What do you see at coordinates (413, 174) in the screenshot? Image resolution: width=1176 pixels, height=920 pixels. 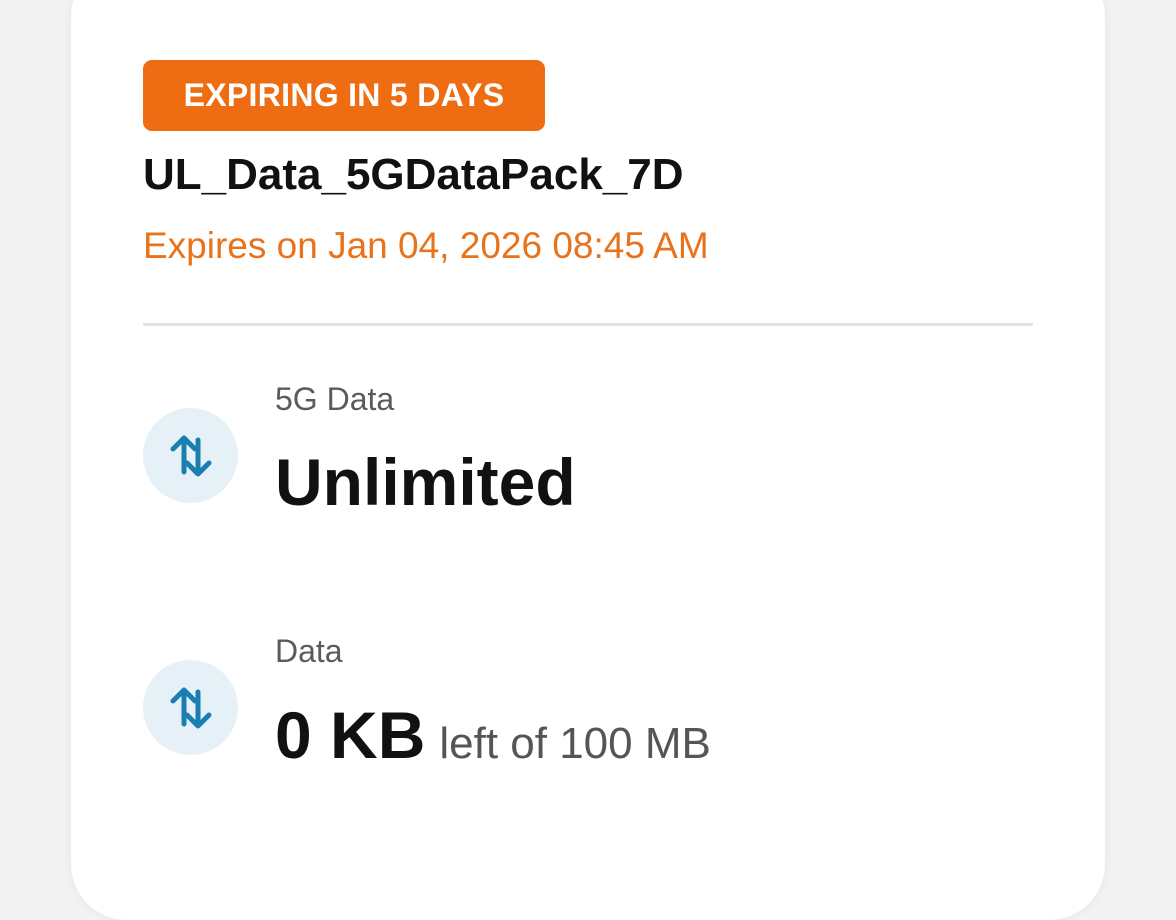 I see `plan-name: UL_Data_5GDataPack_7D` at bounding box center [413, 174].